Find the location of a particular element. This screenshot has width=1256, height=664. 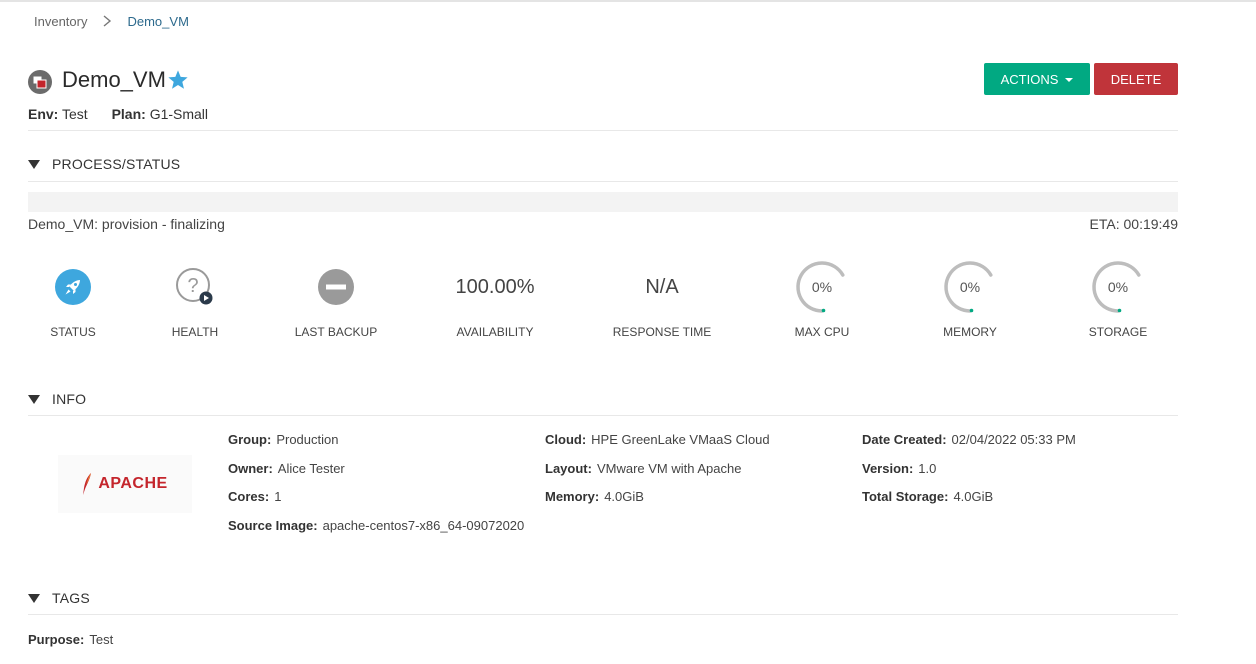

stat-status: STATUS is located at coordinates (73, 305).